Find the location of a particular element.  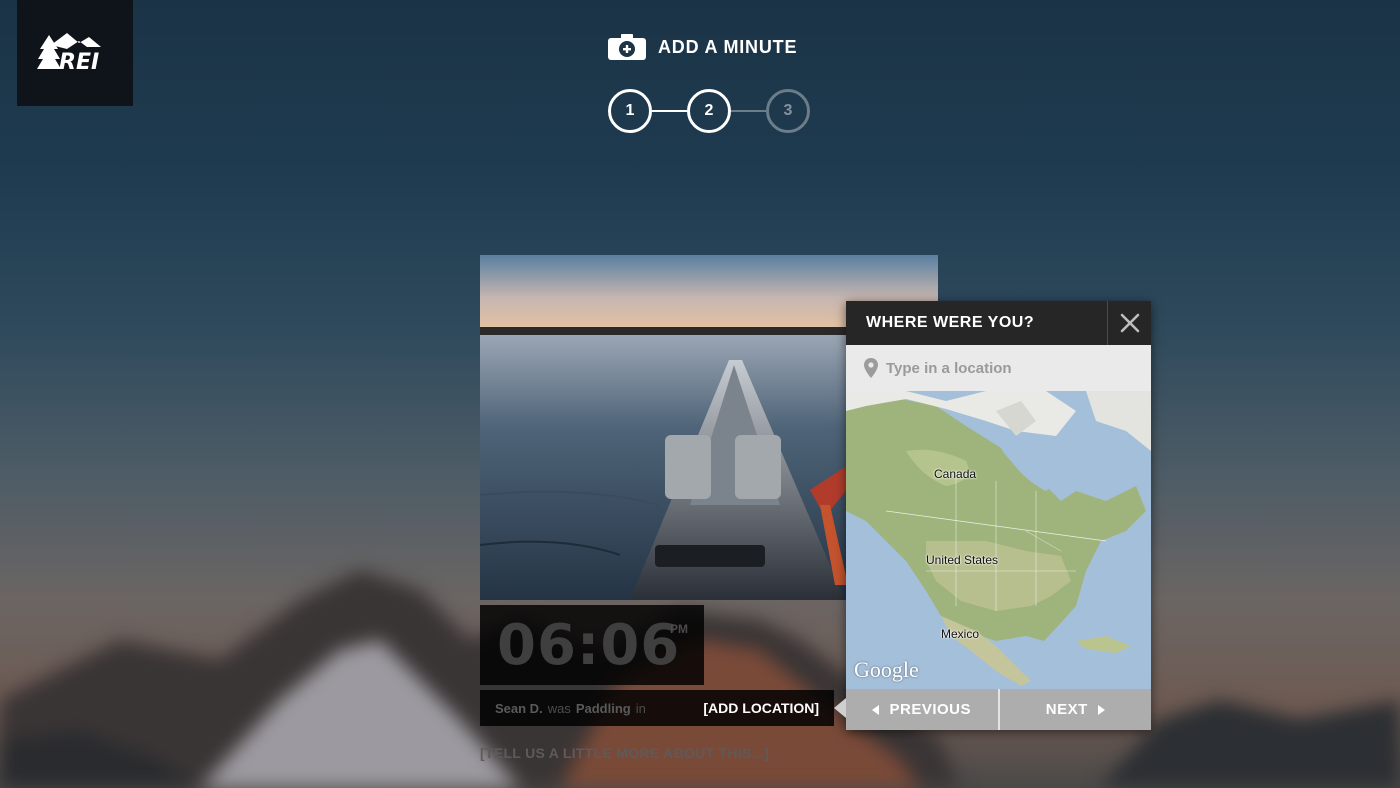

chevron-left-icon is located at coordinates (876, 709).